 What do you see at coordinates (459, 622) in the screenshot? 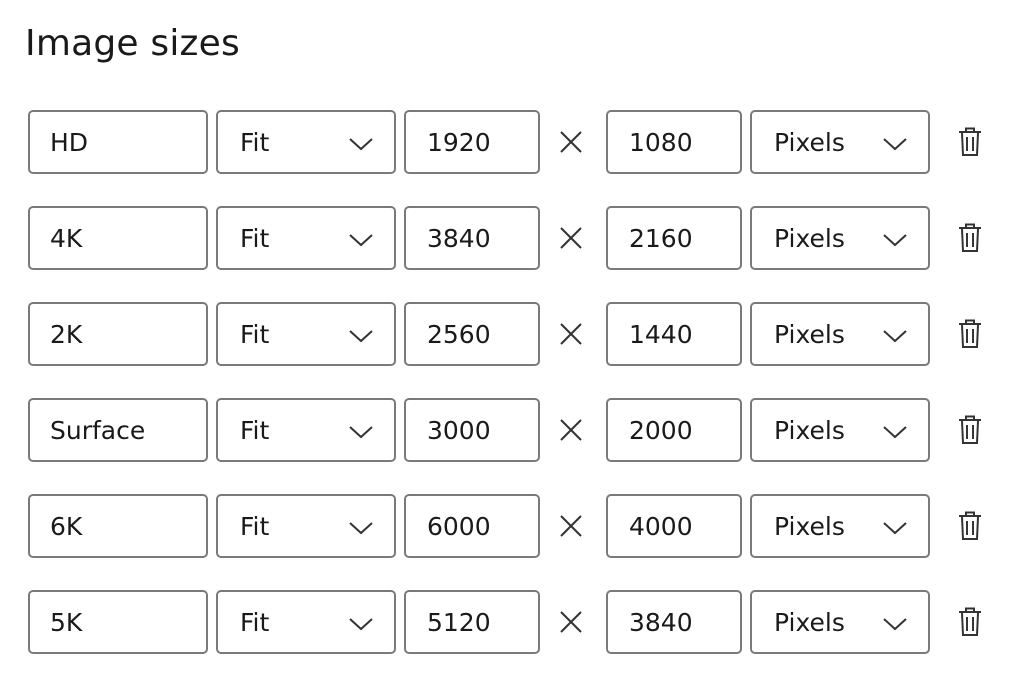
I see `width-value: 5120` at bounding box center [459, 622].